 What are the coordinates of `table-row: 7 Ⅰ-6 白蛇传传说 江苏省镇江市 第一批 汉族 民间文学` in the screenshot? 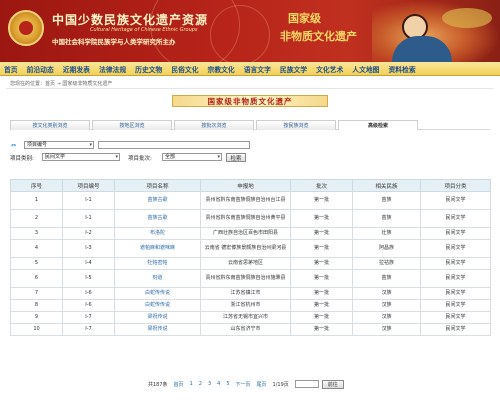 It's located at (250, 293).